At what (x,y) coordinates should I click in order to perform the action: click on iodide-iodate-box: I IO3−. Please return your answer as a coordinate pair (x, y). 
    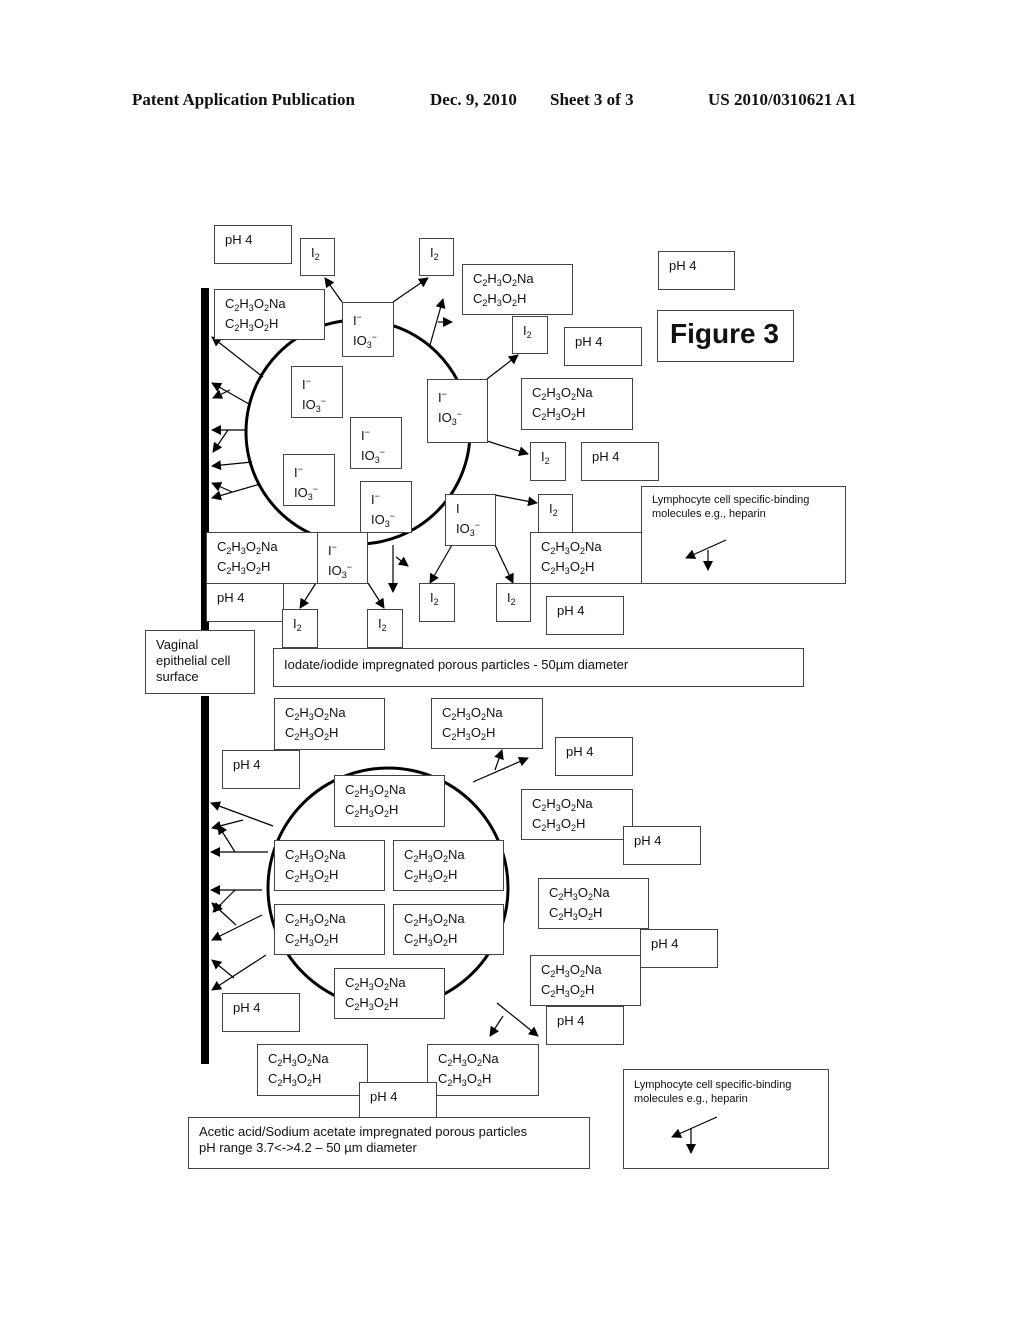
    Looking at the image, I should click on (470, 520).